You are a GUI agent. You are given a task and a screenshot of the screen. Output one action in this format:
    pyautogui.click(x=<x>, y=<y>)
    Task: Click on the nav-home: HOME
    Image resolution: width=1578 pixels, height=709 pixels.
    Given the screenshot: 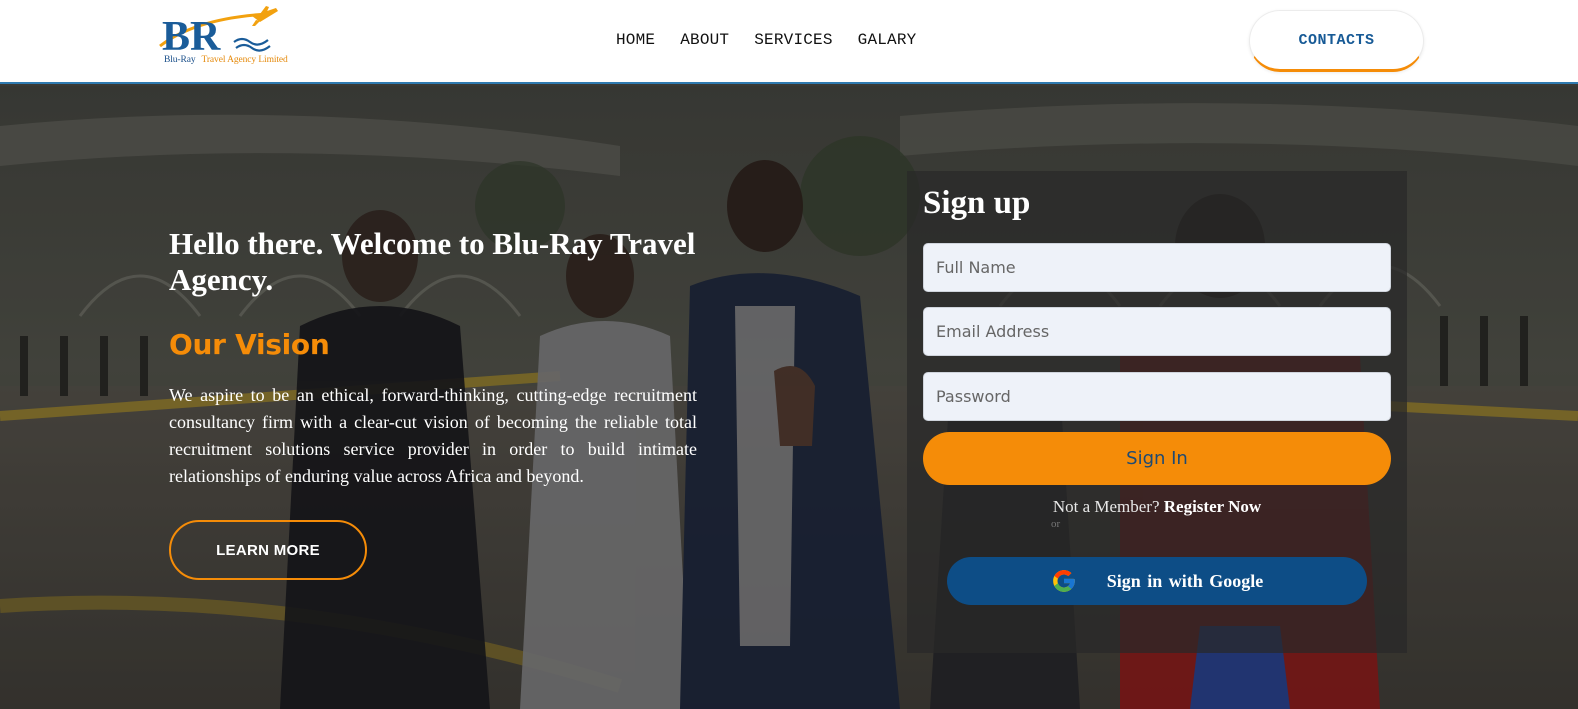 What is the action you would take?
    pyautogui.click(x=635, y=40)
    